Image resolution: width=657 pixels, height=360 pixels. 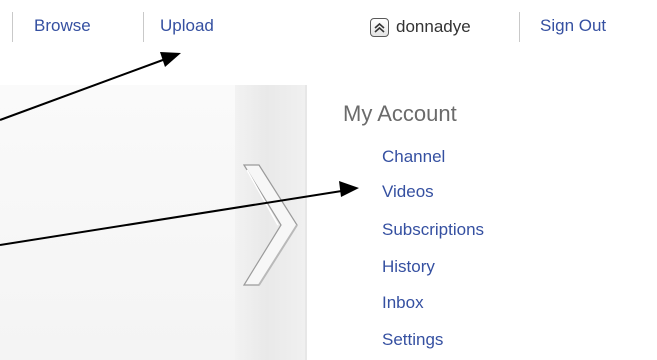 I want to click on panel-divider, so click(x=306, y=222).